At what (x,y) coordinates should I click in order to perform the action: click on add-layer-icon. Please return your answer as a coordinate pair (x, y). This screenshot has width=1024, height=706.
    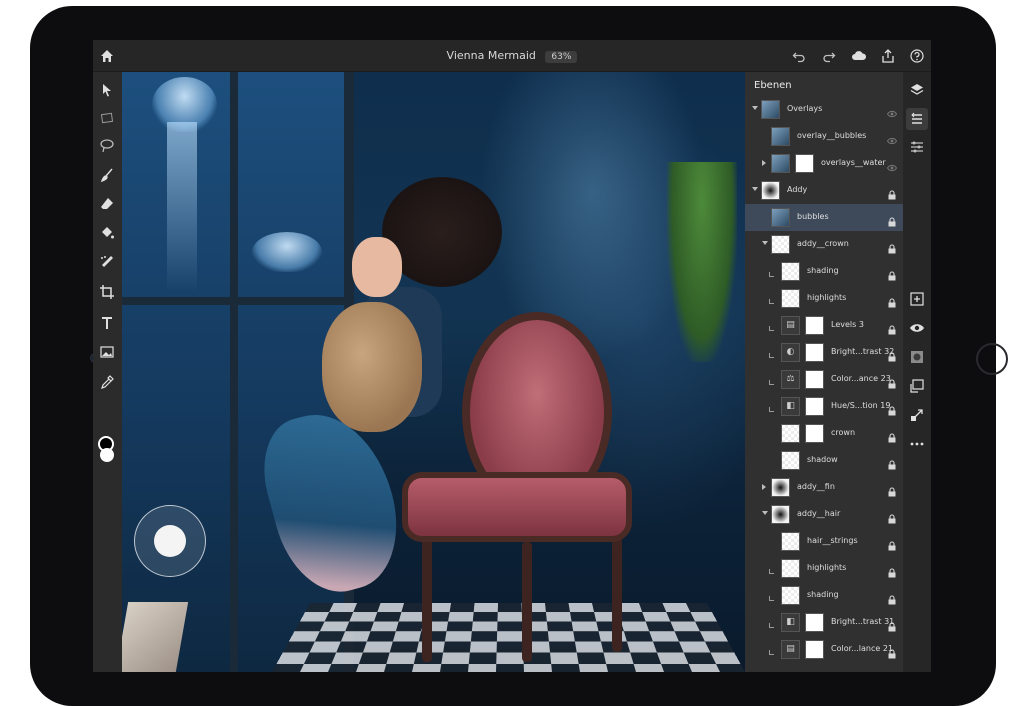
    Looking at the image, I should click on (917, 299).